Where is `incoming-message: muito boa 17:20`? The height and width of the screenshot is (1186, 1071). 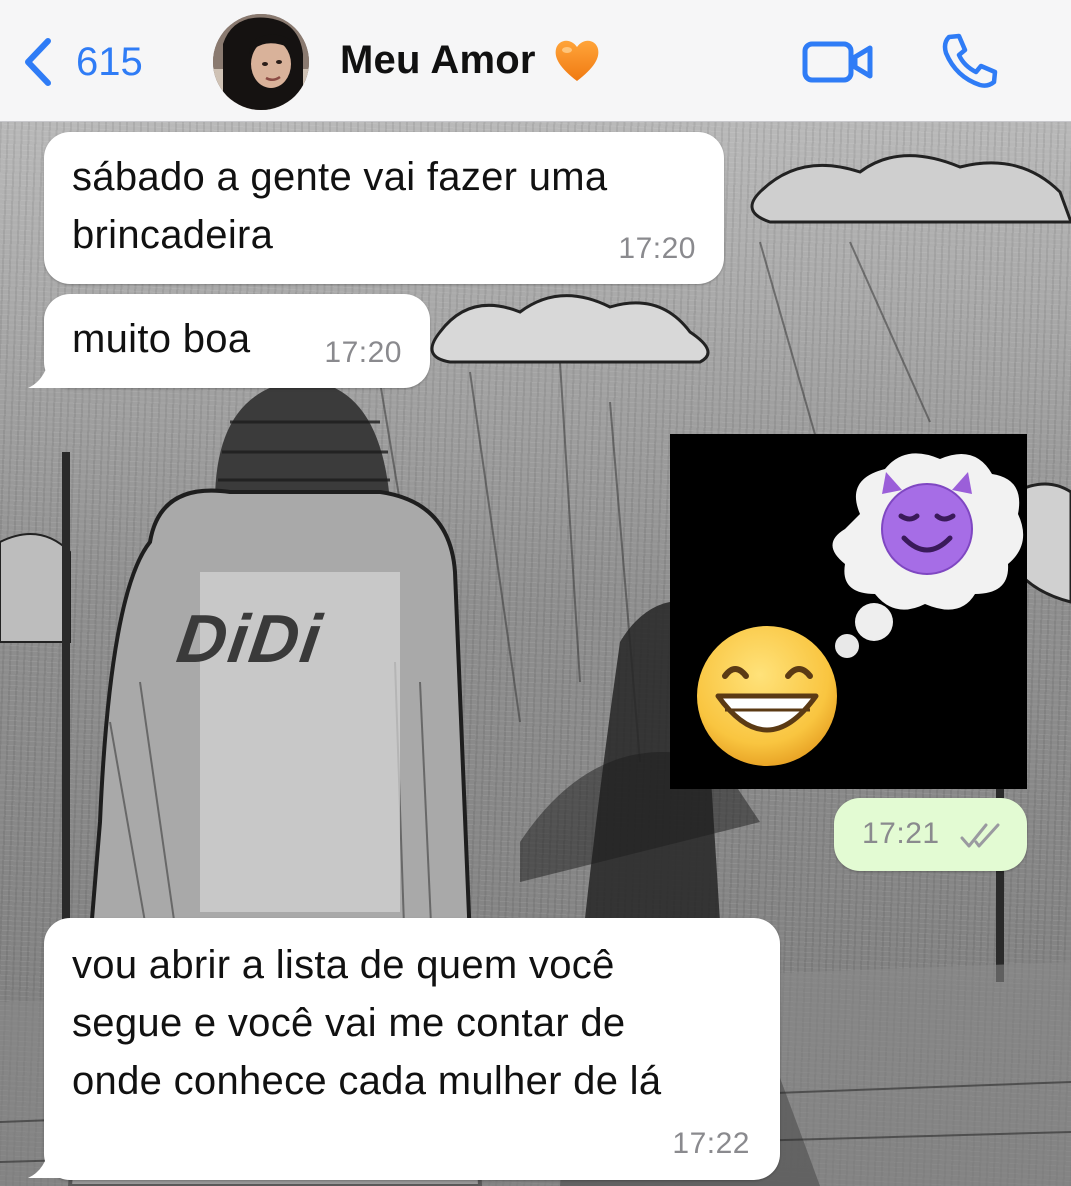 incoming-message: muito boa 17:20 is located at coordinates (237, 341).